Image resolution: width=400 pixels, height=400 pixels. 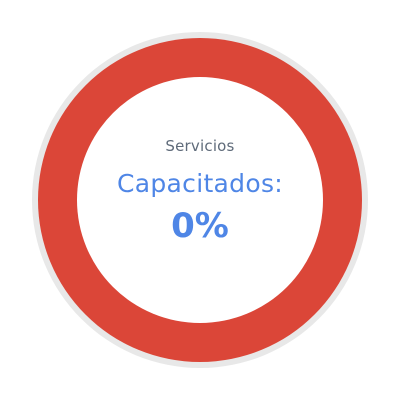 What do you see at coordinates (200, 146) in the screenshot?
I see `widget-title: Servicios` at bounding box center [200, 146].